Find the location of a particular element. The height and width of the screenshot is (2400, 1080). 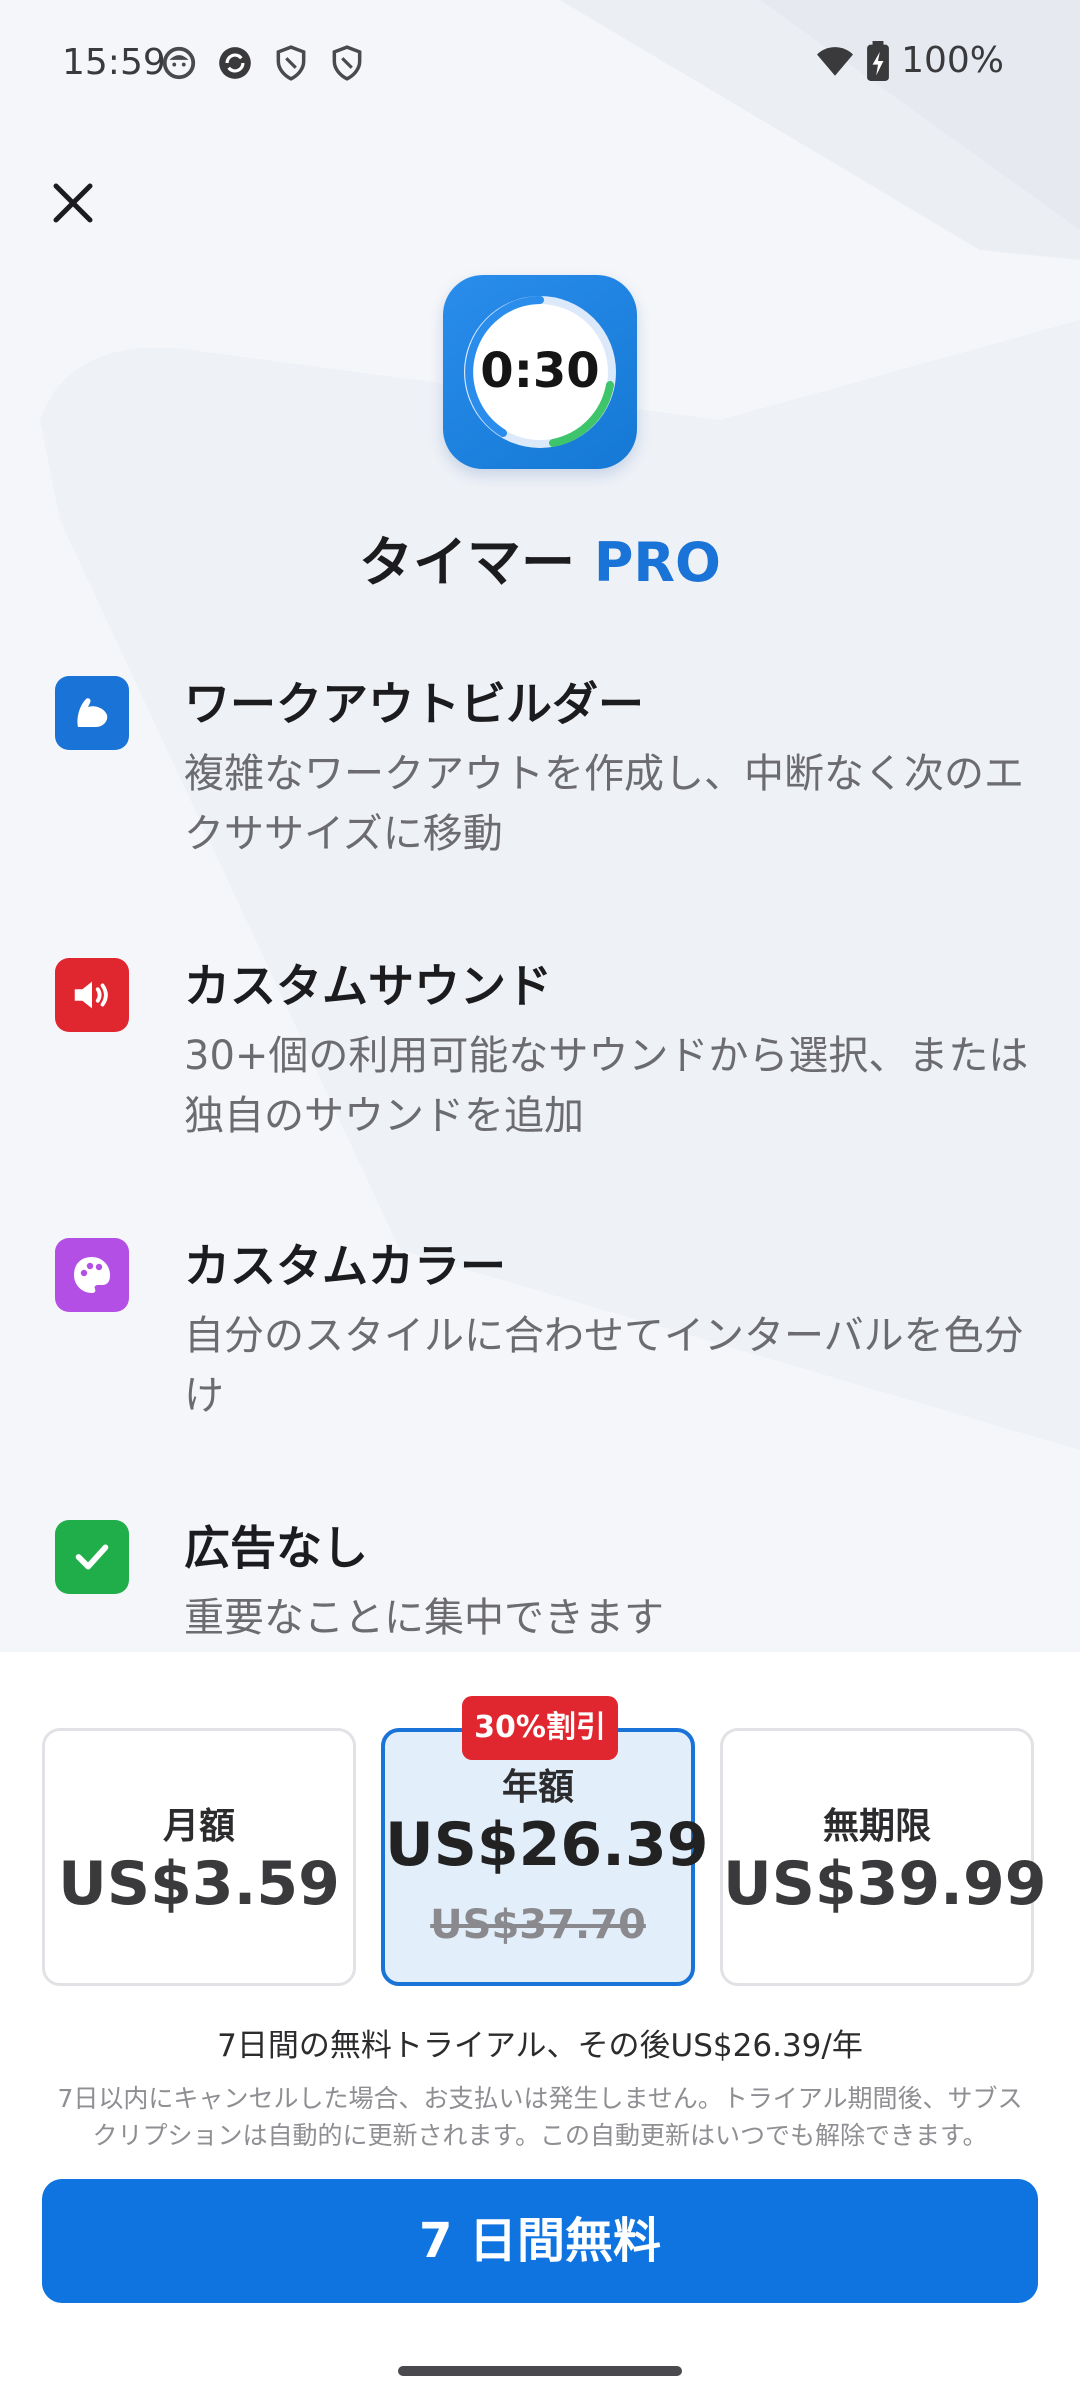

feature-desc: 複雑なワークアウトを作成し、中断なく次のエクササイズに移動 is located at coordinates (604, 804).